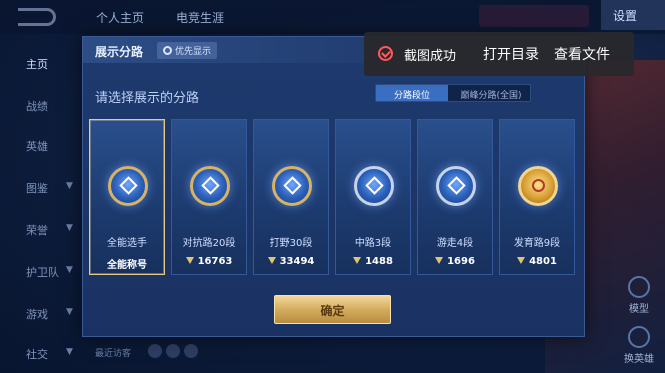 The width and height of the screenshot is (665, 373). Describe the element at coordinates (379, 261) in the screenshot. I see `lane-card-value: 1488` at that location.